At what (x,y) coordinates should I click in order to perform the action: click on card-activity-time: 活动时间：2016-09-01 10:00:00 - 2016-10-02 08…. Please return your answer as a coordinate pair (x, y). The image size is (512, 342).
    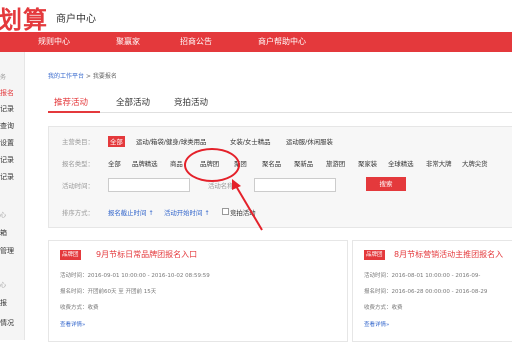
    Looking at the image, I should click on (135, 276).